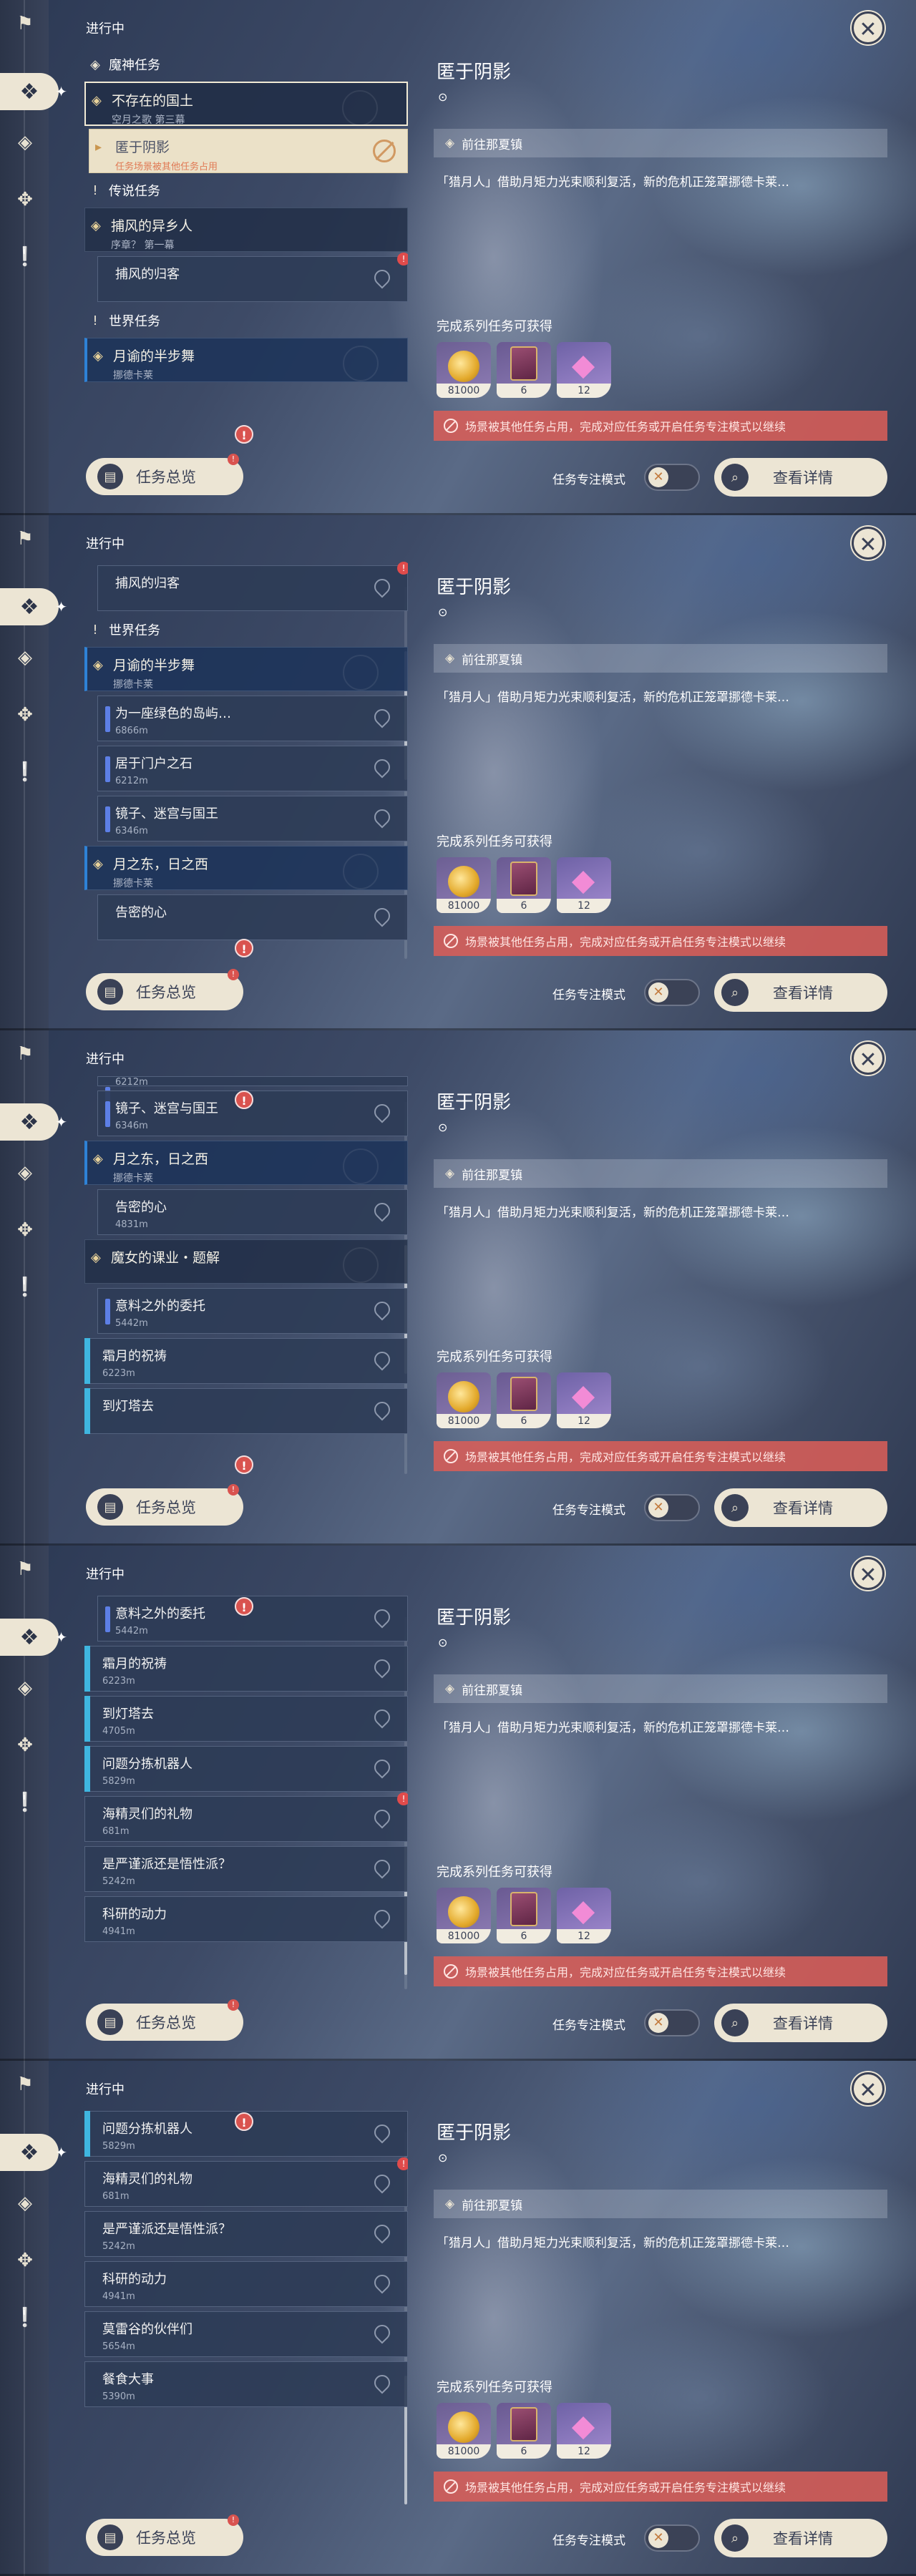 Image resolution: width=916 pixels, height=2576 pixels. I want to click on subquest-item: 餐食大事 5390m, so click(246, 2384).